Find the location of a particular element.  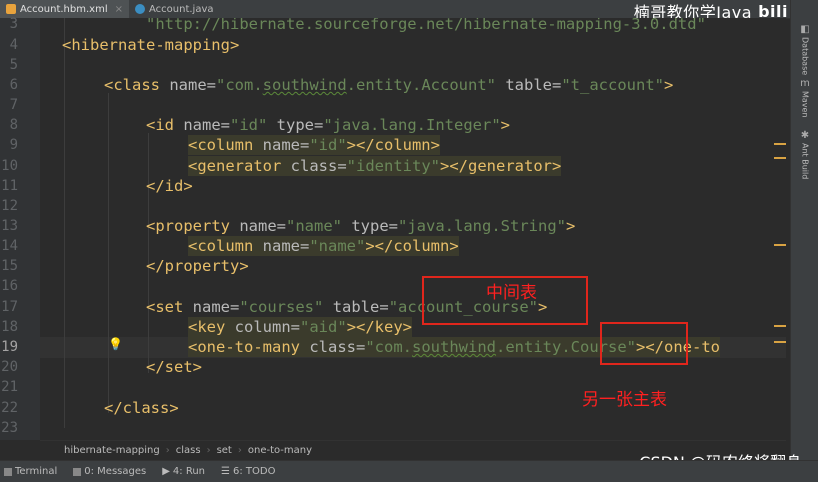

line-number: 6 is located at coordinates (13, 85).